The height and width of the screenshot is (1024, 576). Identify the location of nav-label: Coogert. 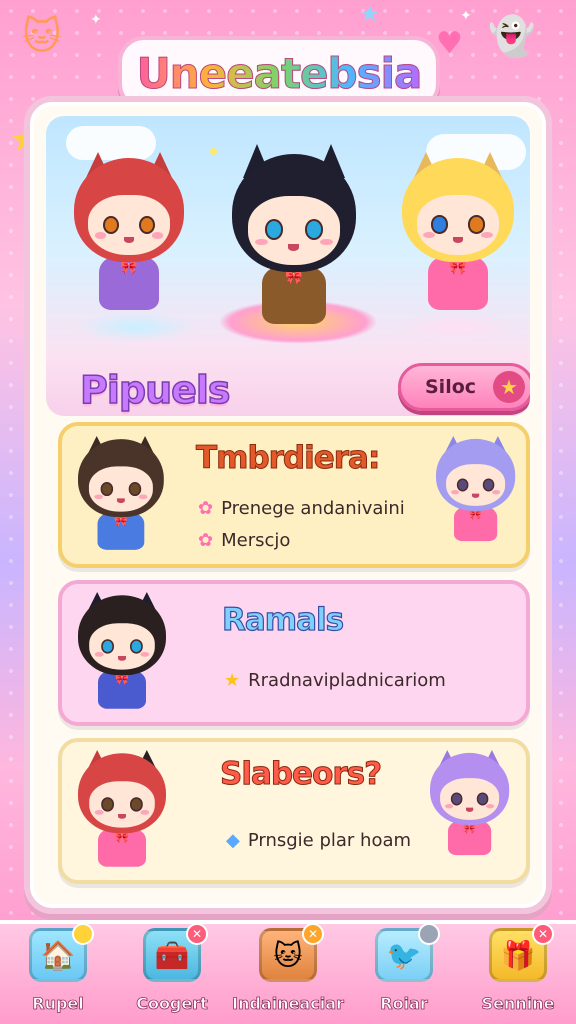
(172, 1004).